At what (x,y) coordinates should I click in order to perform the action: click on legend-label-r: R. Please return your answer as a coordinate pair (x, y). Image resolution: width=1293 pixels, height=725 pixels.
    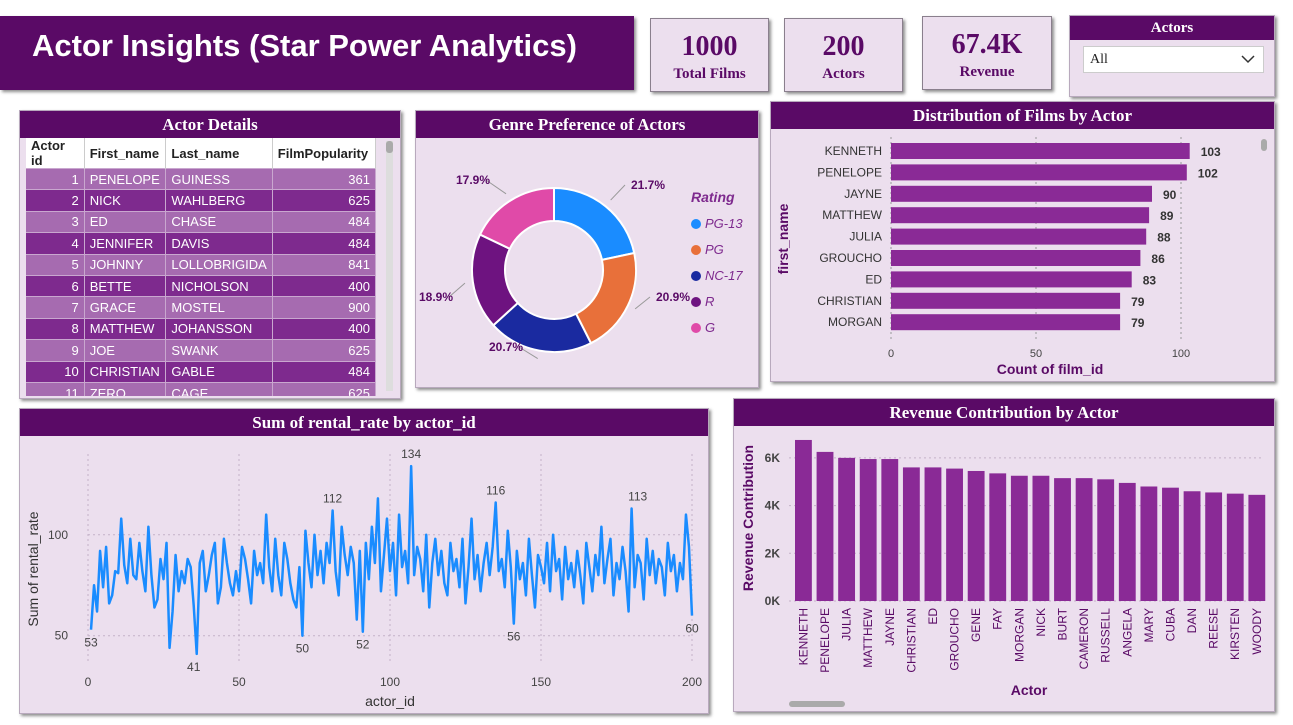
    Looking at the image, I should click on (709, 301).